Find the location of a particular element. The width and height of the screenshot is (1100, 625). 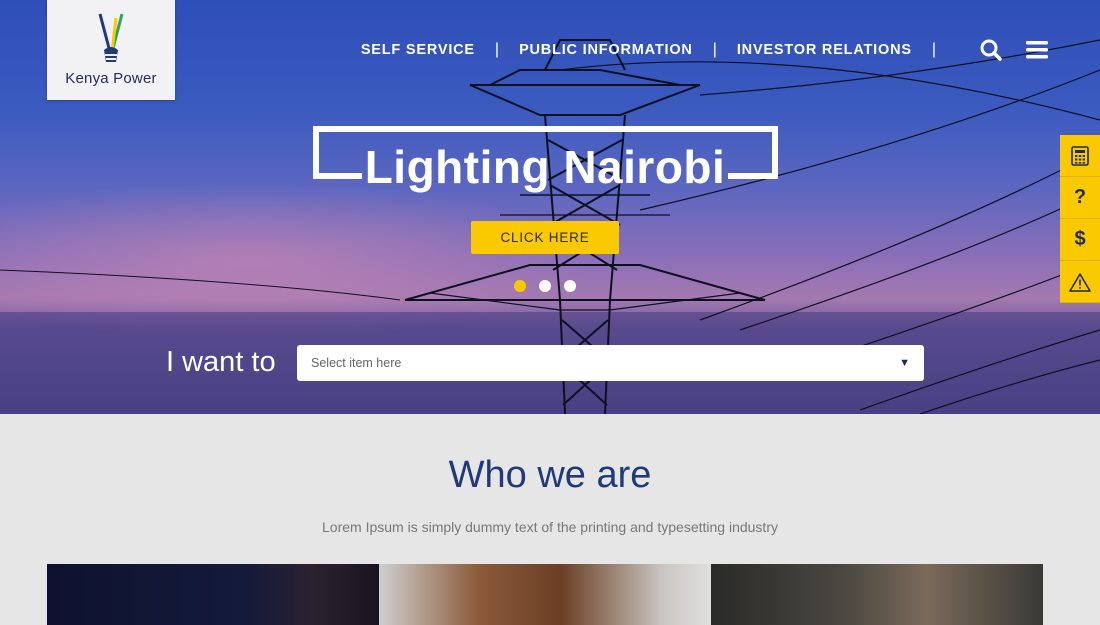

hero-headline: Lighting Nairobi is located at coordinates (545, 167).